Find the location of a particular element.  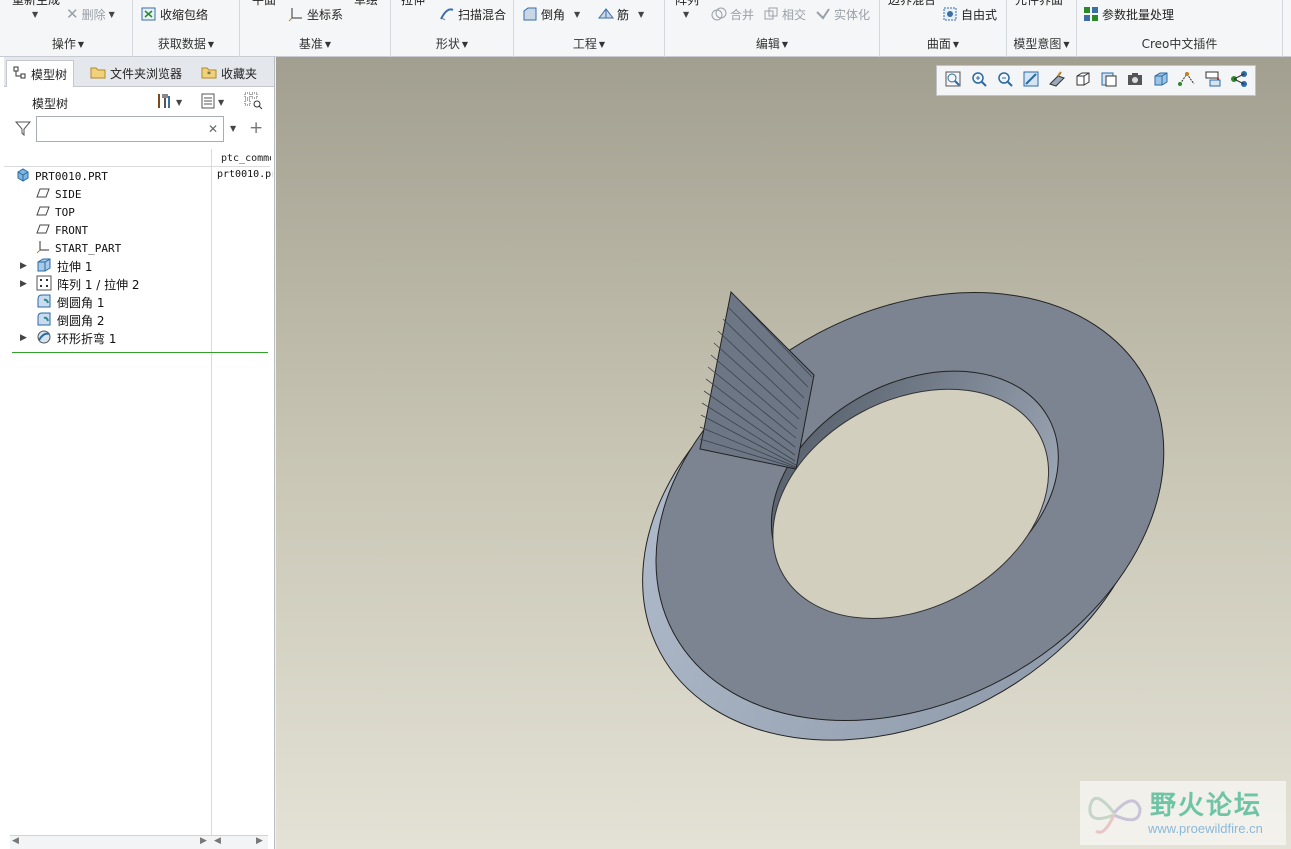

pattern-label: 阵列 is located at coordinates (687, 4).